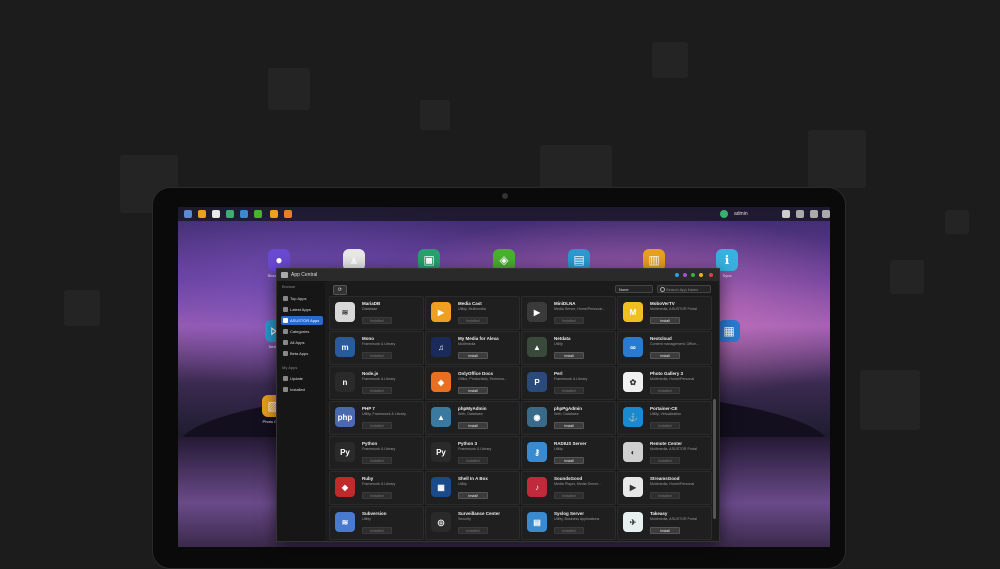 The width and height of the screenshot is (1000, 569). I want to click on sidebar-item-top-apps: Top Apps, so click(302, 298).